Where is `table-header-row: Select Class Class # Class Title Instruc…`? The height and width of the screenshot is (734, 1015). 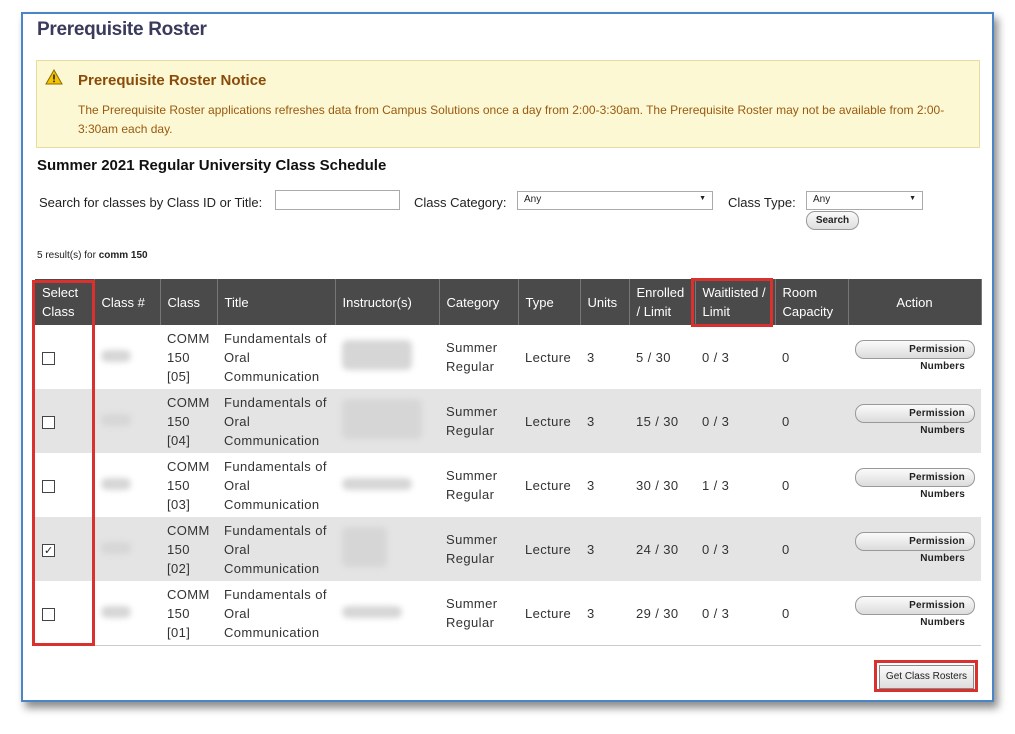
table-header-row: Select Class Class # Class Title Instruc… is located at coordinates (508, 302).